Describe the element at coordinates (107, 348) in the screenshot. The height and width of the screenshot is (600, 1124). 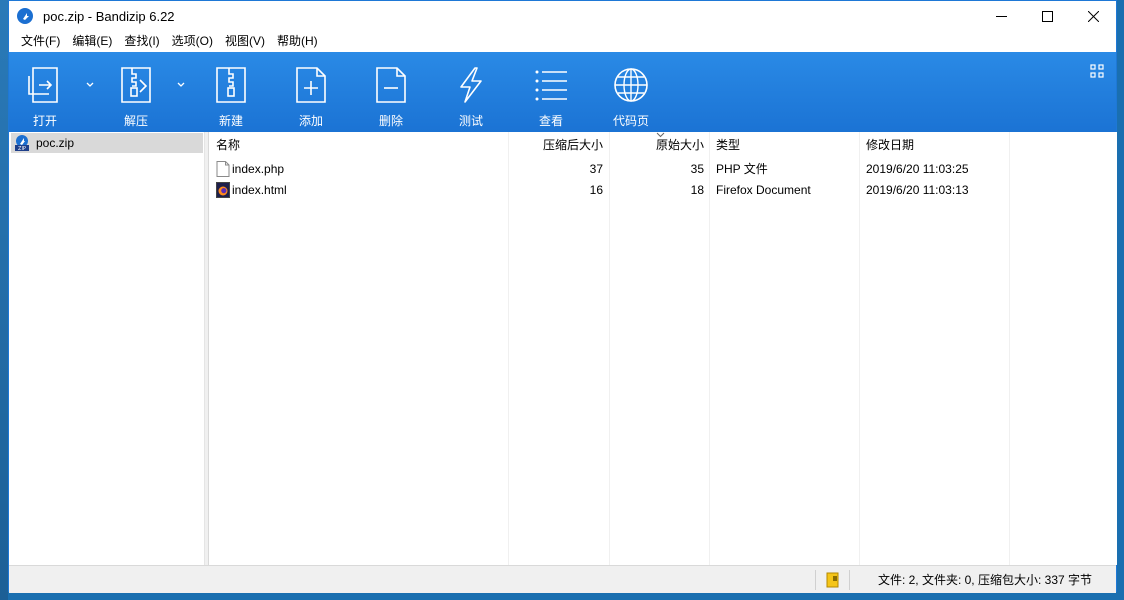
I see `folder-tree: ZIP poc.zip` at that location.